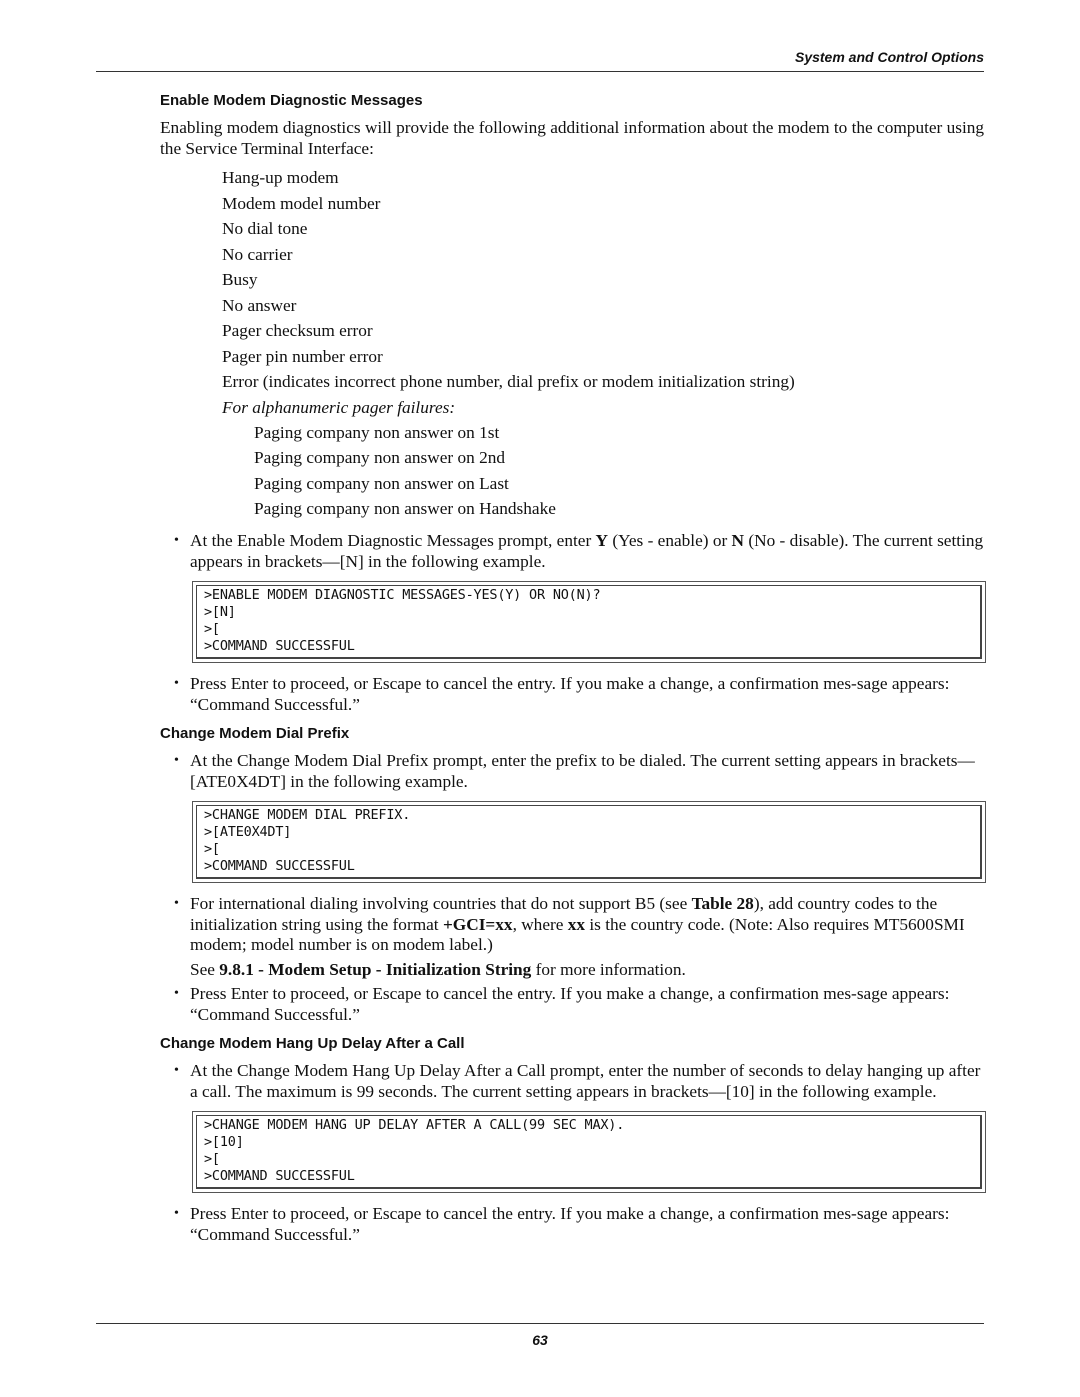  What do you see at coordinates (259, 305) in the screenshot?
I see `list-item: No answer` at bounding box center [259, 305].